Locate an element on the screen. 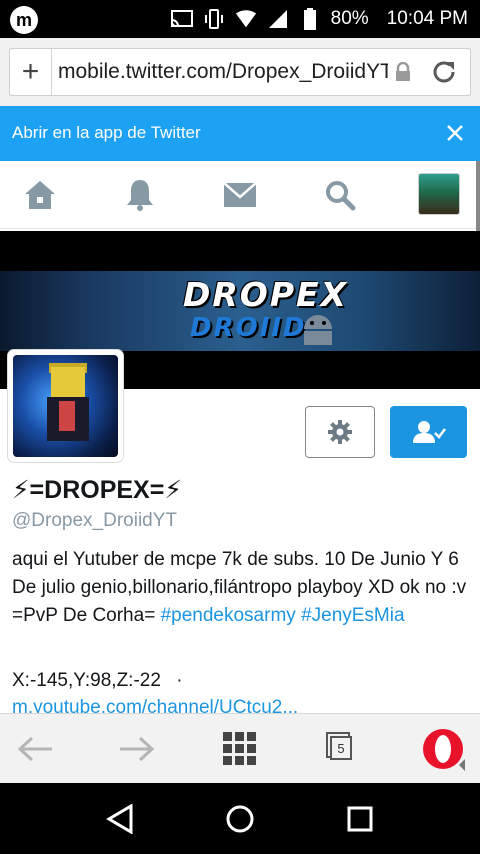  home-circle-icon is located at coordinates (240, 819).